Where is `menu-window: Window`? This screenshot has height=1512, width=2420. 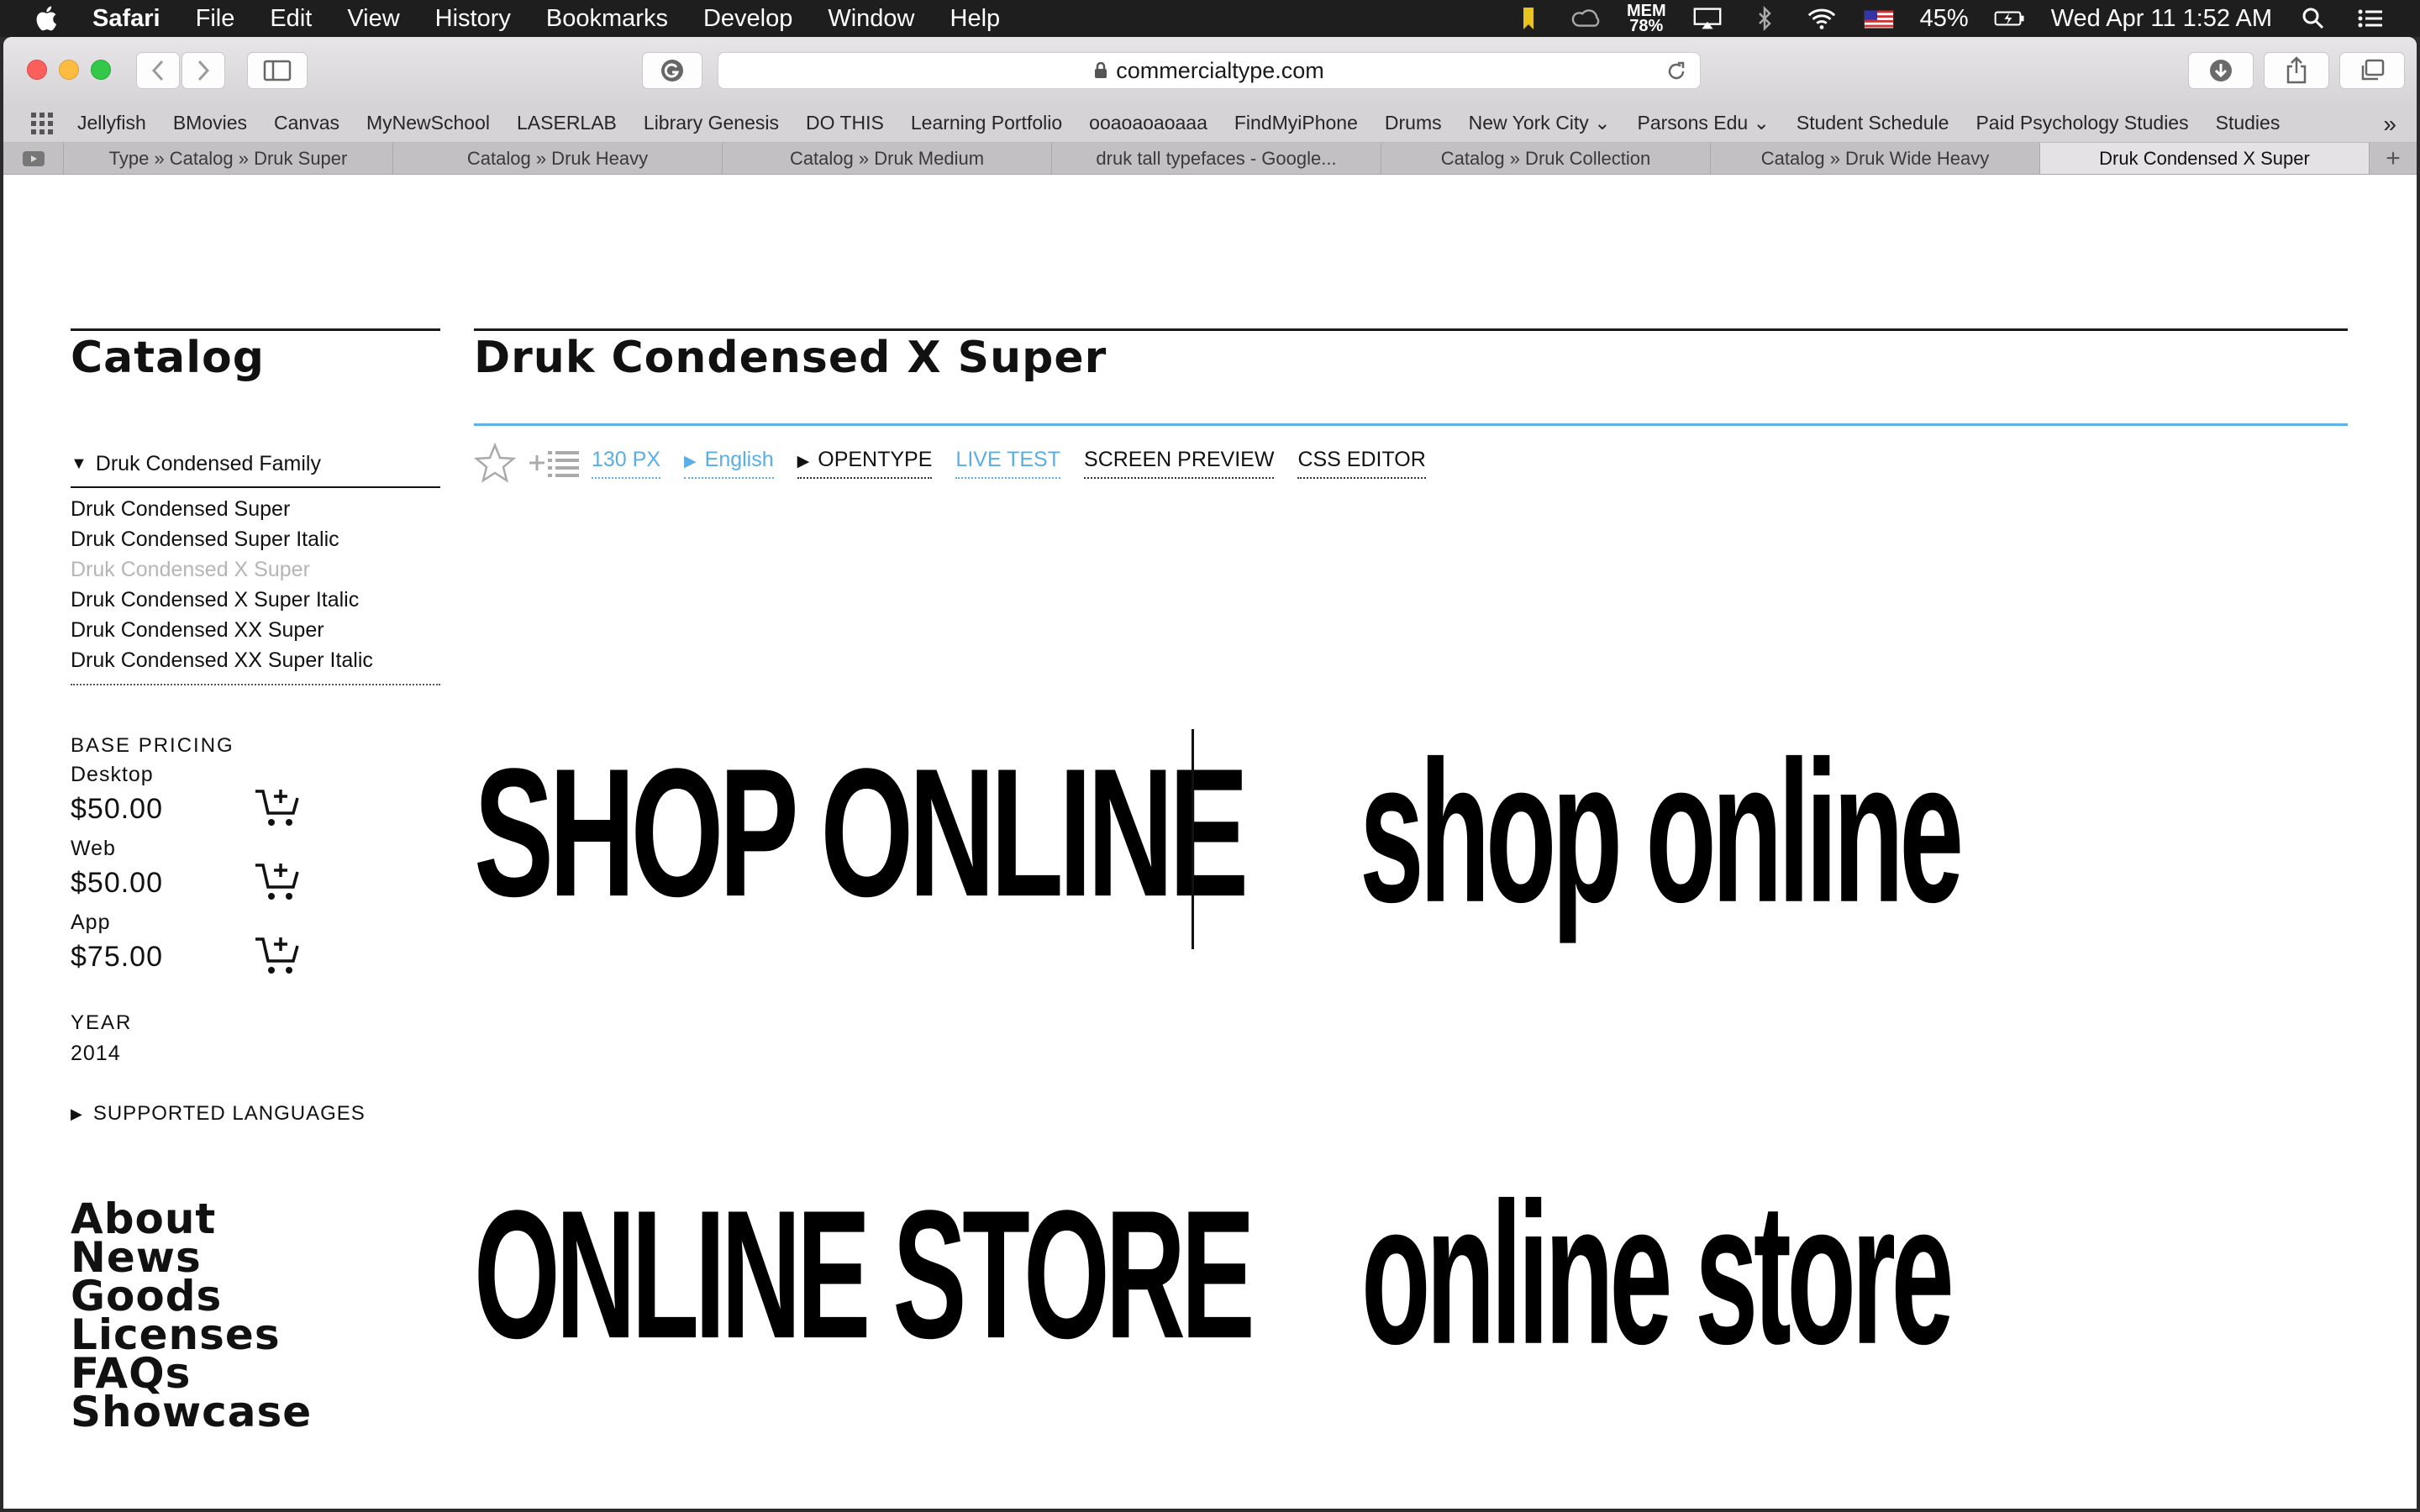 menu-window: Window is located at coordinates (871, 19).